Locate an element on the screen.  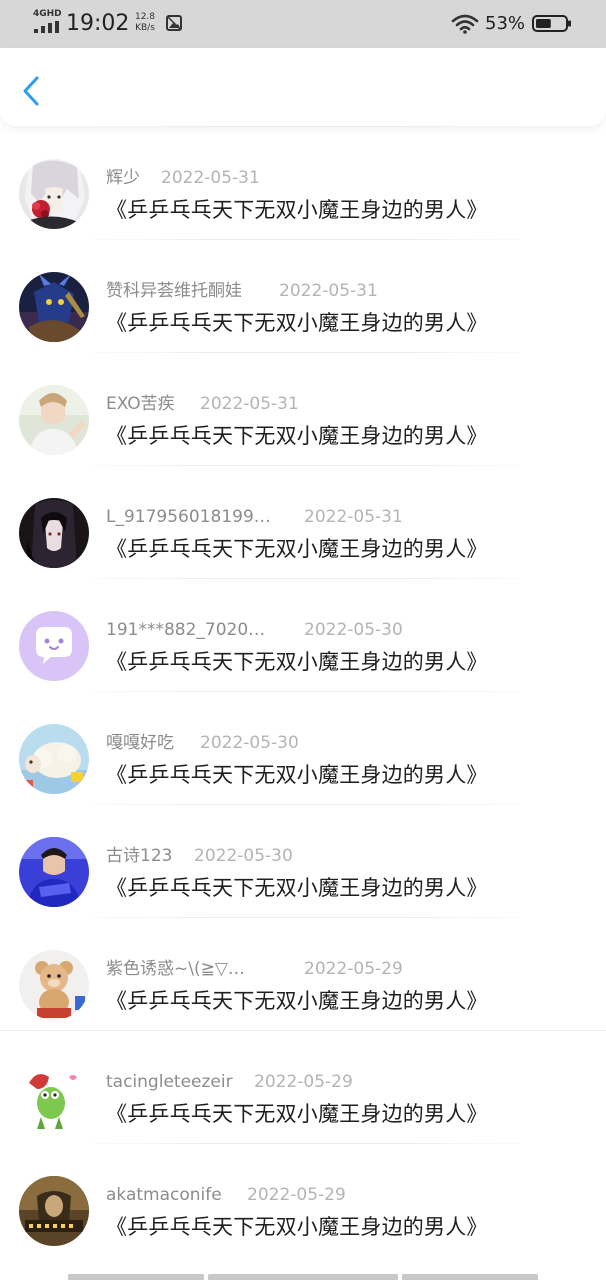
list-item: 古诗123 2022-05-30 《乒乒乓乓天下无双小魔王身边的男人》 is located at coordinates (303, 860).